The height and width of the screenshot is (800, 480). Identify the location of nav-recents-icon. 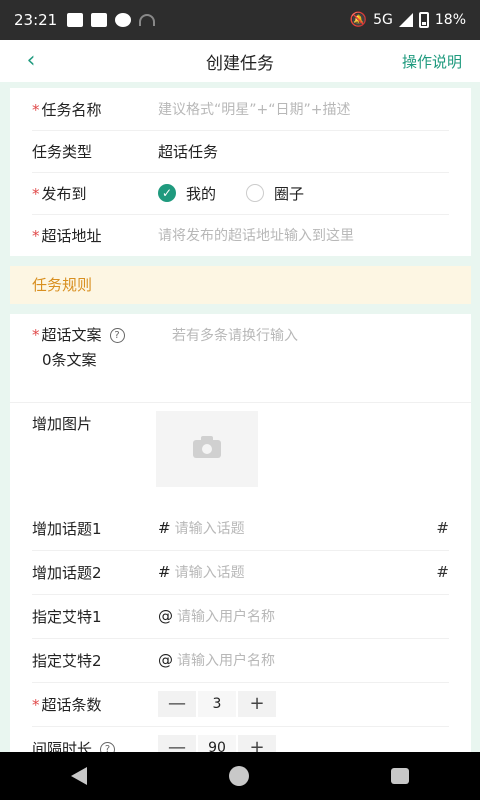
(400, 776).